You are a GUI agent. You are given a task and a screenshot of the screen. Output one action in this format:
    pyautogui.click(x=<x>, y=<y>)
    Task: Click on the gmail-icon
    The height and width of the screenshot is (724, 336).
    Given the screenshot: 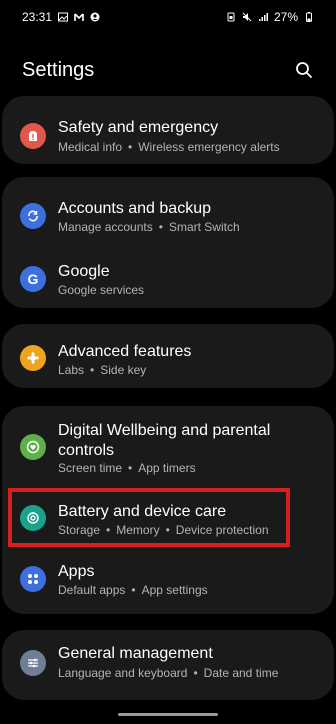 What is the action you would take?
    pyautogui.click(x=79, y=17)
    